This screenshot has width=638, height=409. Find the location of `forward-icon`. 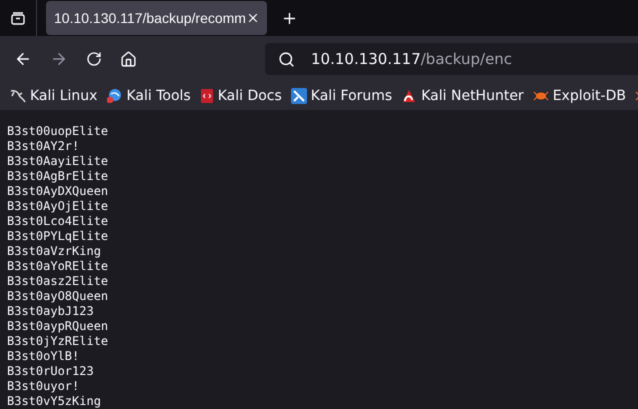

forward-icon is located at coordinates (59, 59).